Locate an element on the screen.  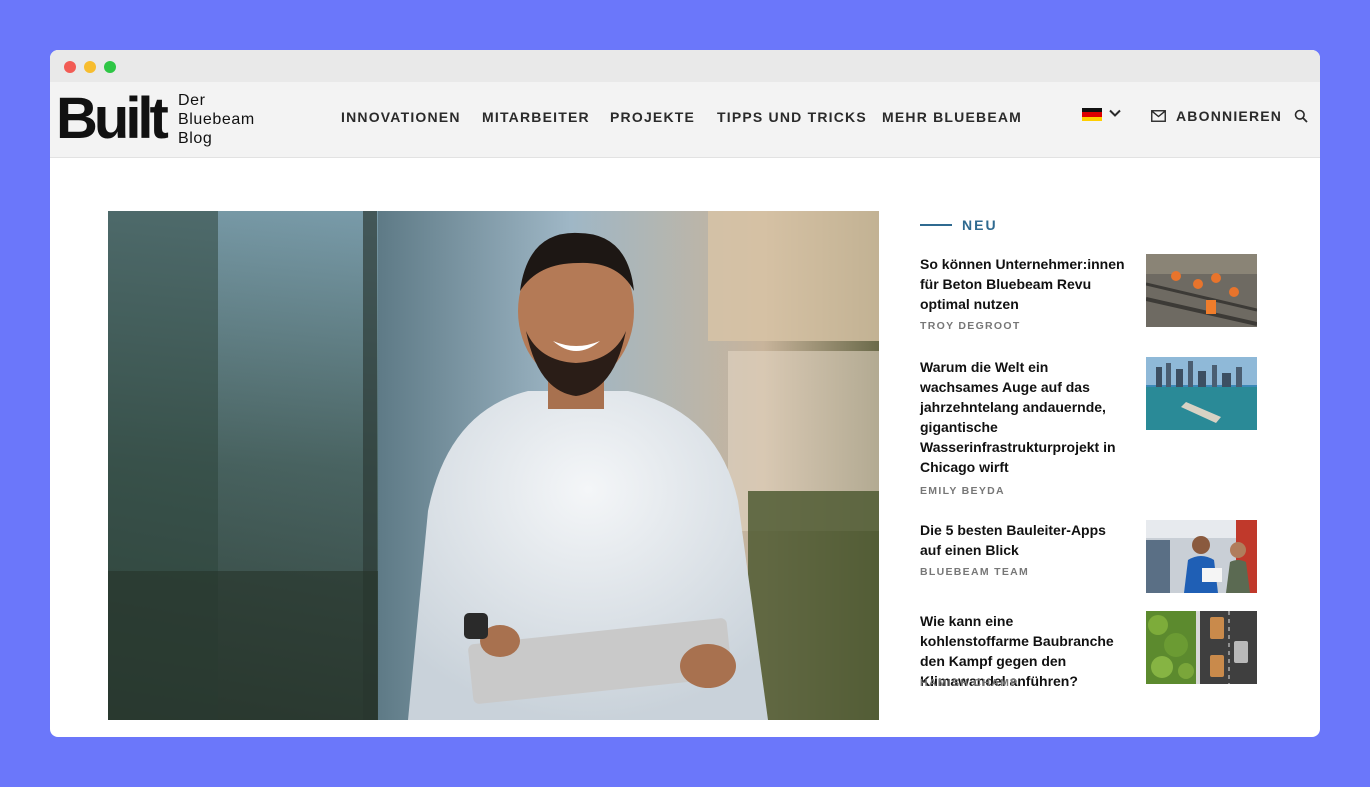
construction-workers-thumbnail is located at coordinates (1201, 290).